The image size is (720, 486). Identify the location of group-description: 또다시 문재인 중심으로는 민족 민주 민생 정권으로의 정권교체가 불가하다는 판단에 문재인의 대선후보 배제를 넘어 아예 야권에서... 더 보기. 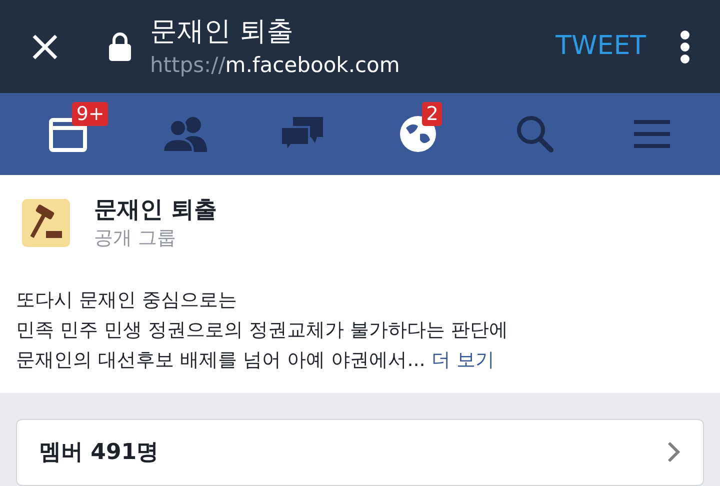
(262, 330).